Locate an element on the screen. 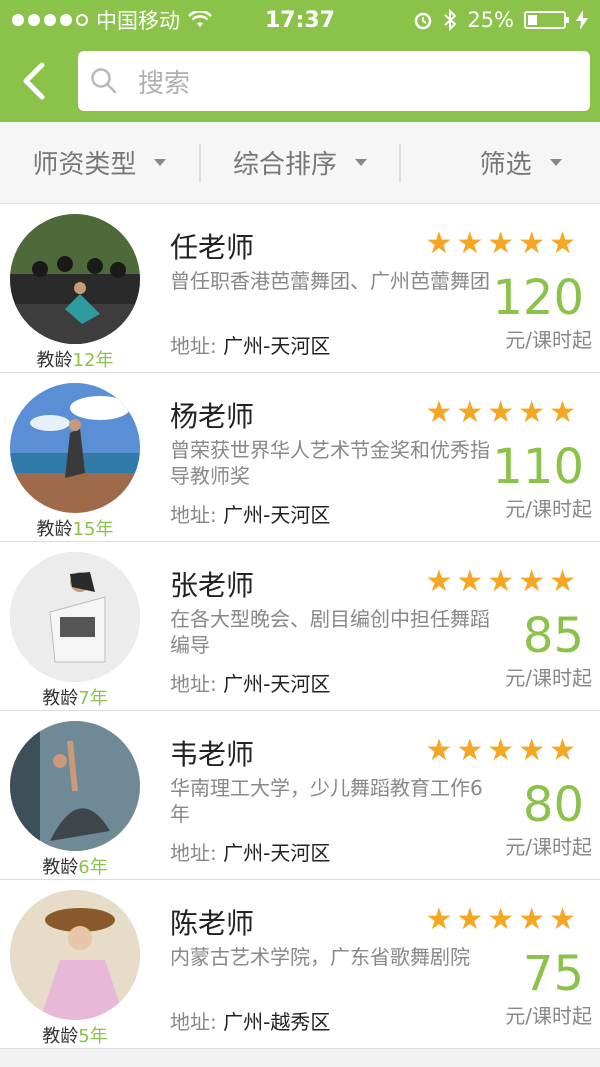 The image size is (600, 1067). status-bar: 中国移动 17:37 25% is located at coordinates (300, 20).